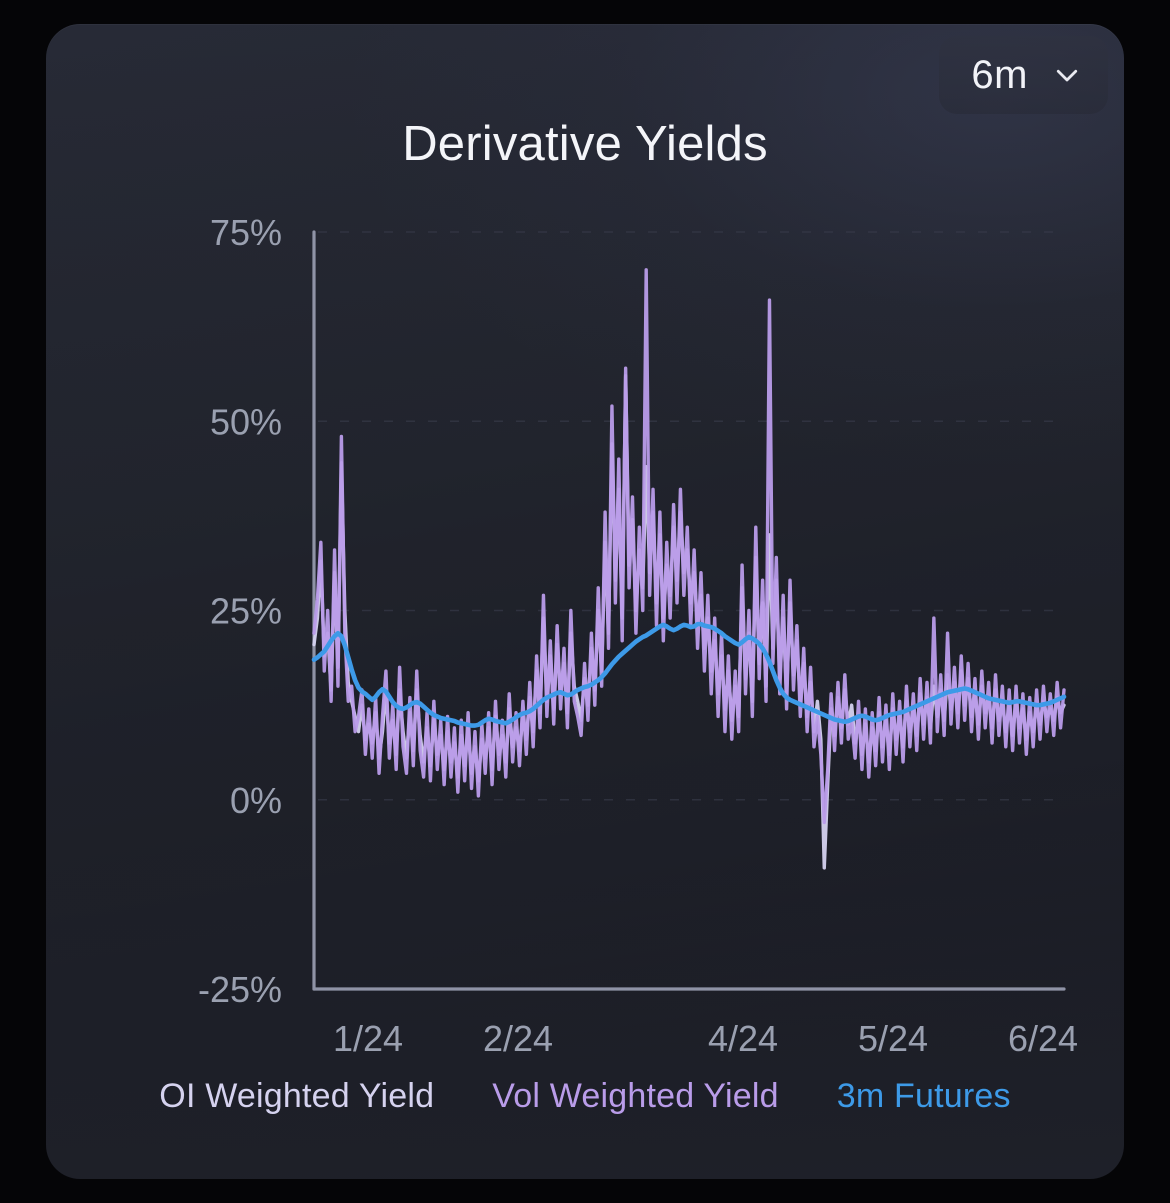 The width and height of the screenshot is (1170, 1203). I want to click on legend-item-3m-futures: 3m Futures, so click(924, 1096).